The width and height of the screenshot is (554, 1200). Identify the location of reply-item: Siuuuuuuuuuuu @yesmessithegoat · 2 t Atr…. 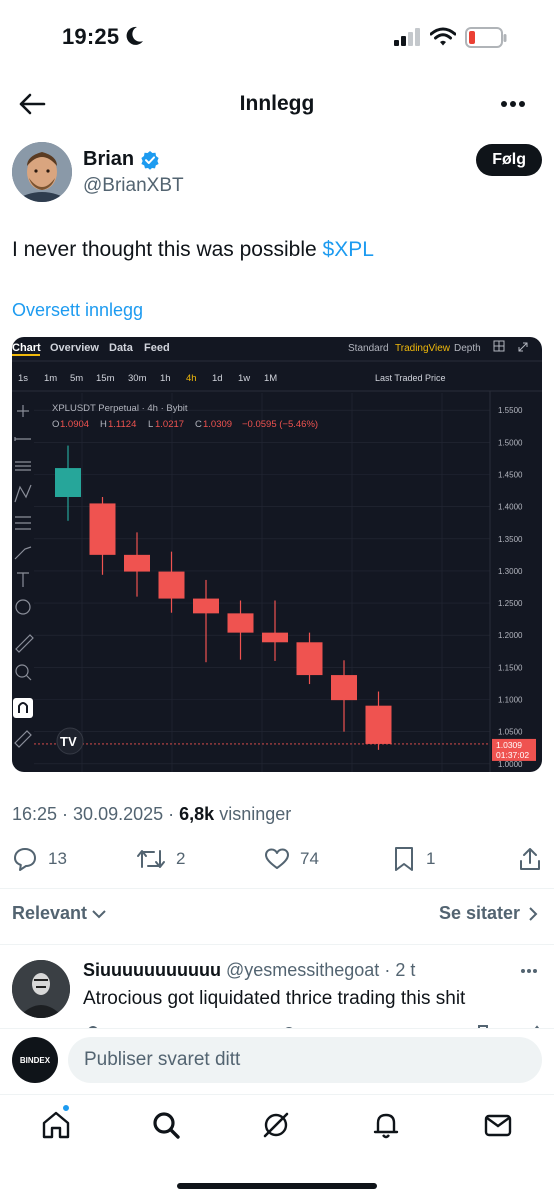
(277, 993).